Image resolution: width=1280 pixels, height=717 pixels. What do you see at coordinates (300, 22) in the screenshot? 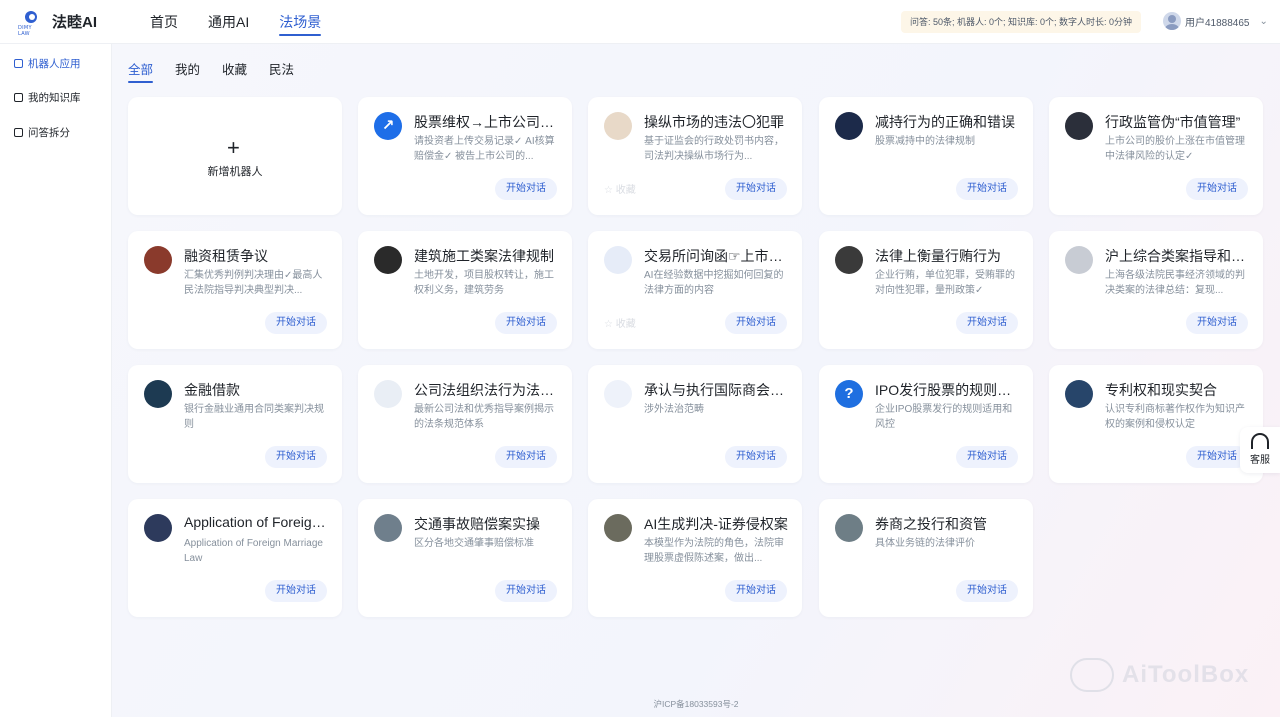
I see `nav-law-scenarios: 法场景` at bounding box center [300, 22].